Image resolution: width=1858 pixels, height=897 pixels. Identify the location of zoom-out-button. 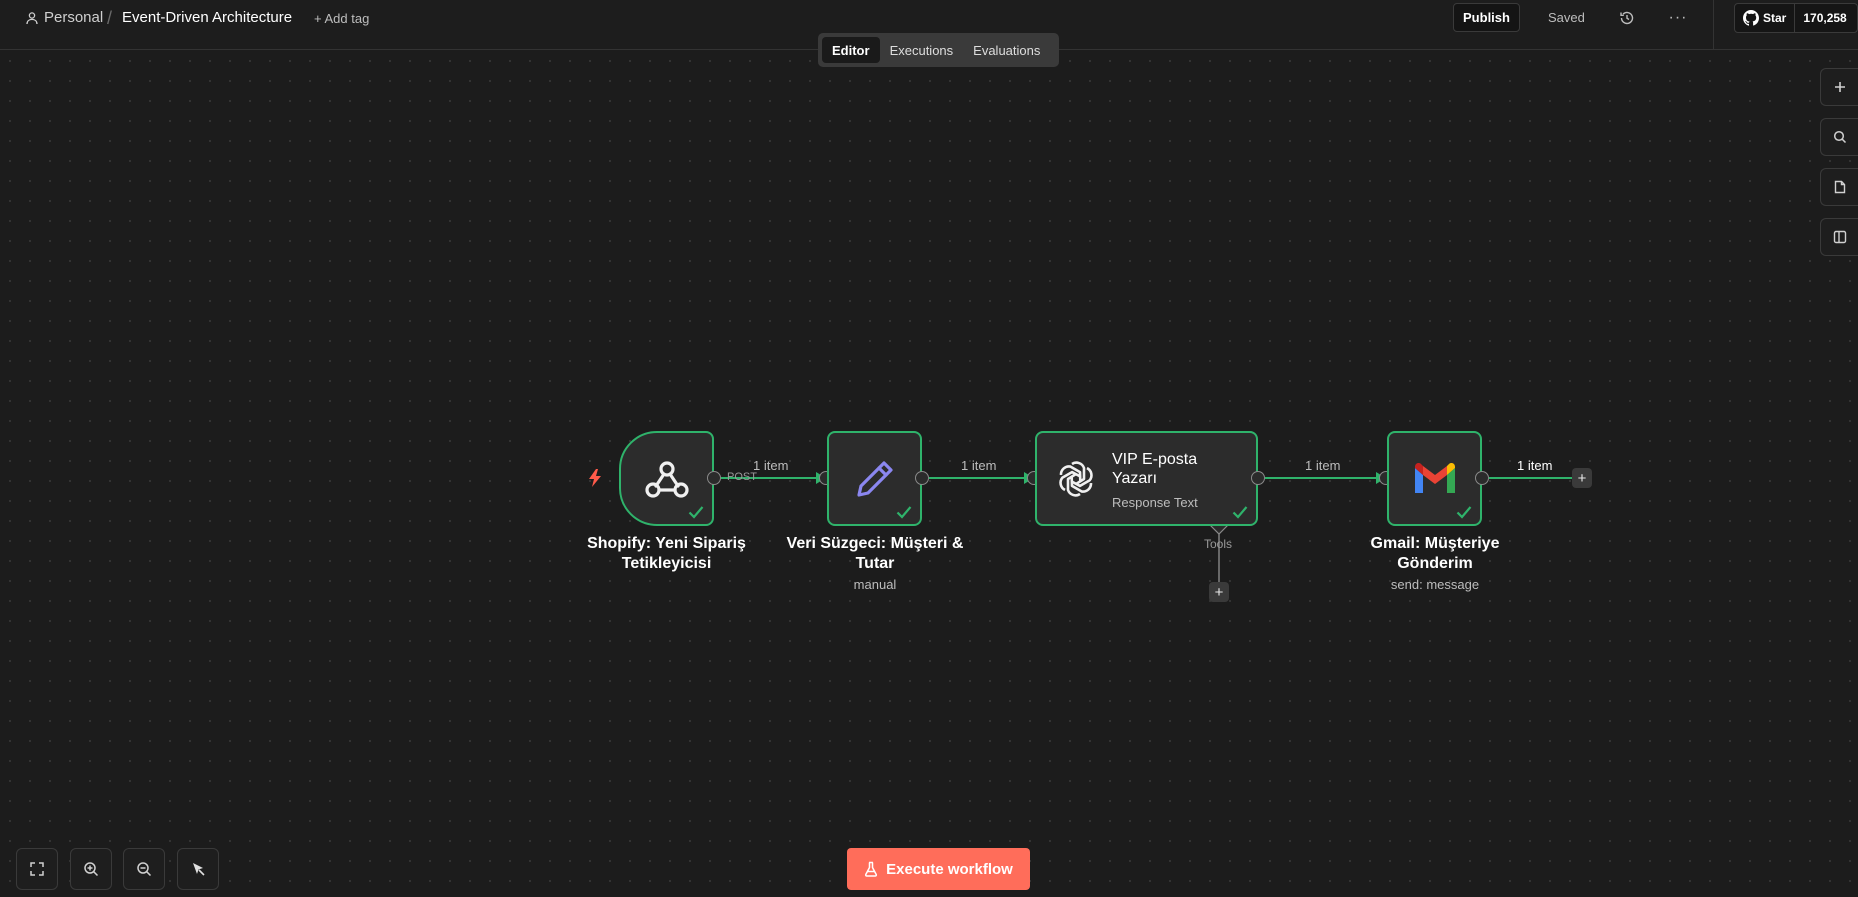
(144, 869).